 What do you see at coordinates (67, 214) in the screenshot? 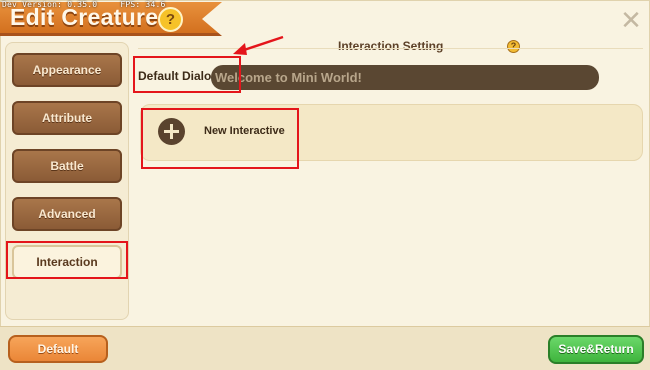
I see `sidebar-item-advanced: Advanced` at bounding box center [67, 214].